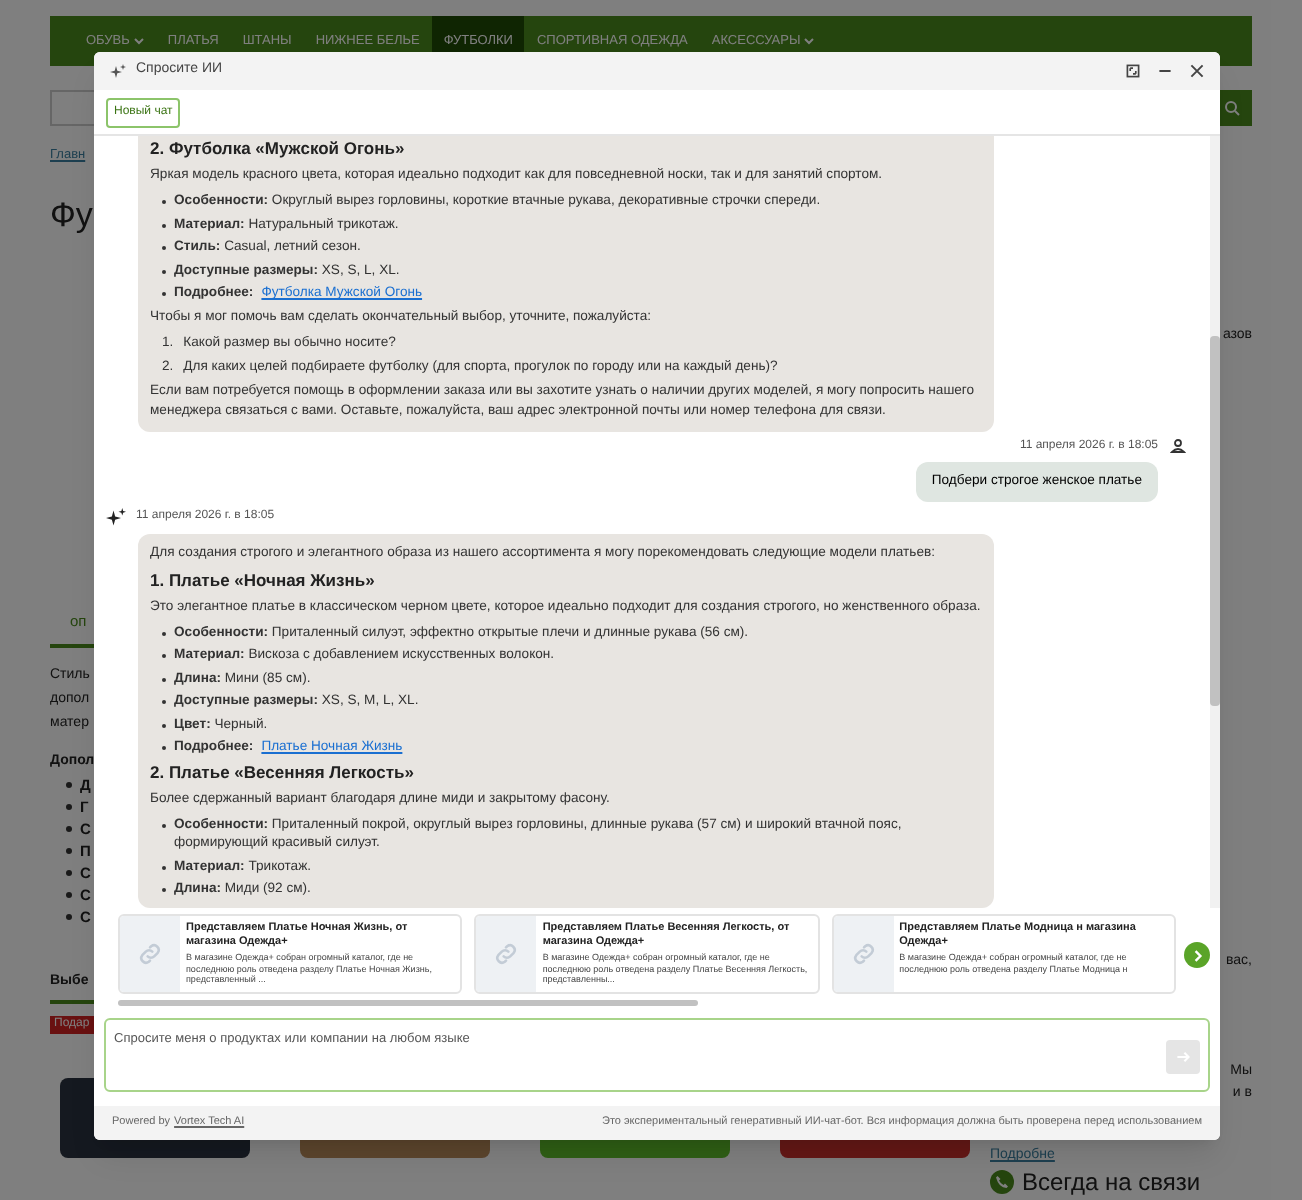  I want to click on scrollbar, so click(1215, 522).